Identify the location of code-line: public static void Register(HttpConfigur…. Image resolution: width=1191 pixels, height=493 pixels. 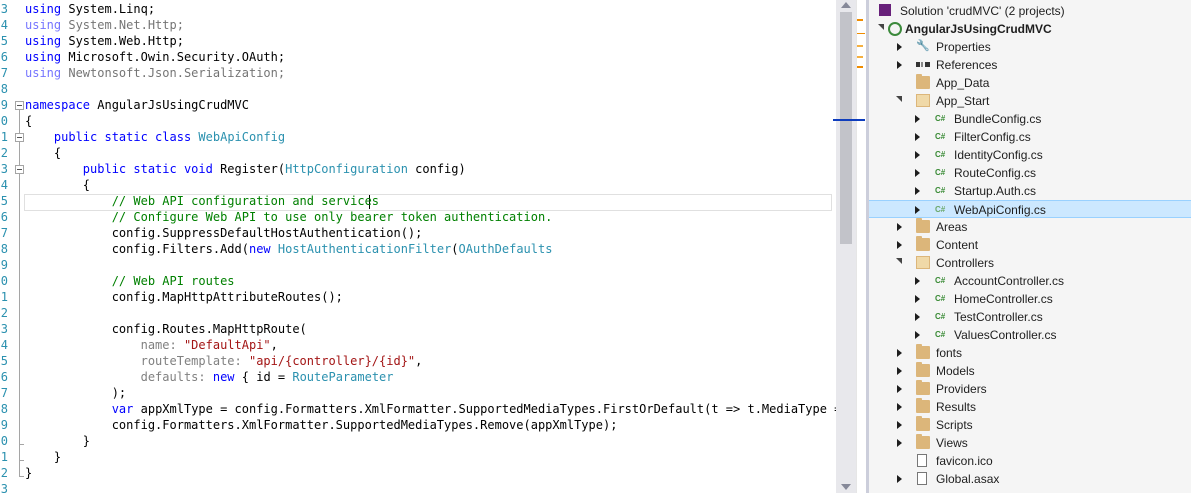
(245, 169).